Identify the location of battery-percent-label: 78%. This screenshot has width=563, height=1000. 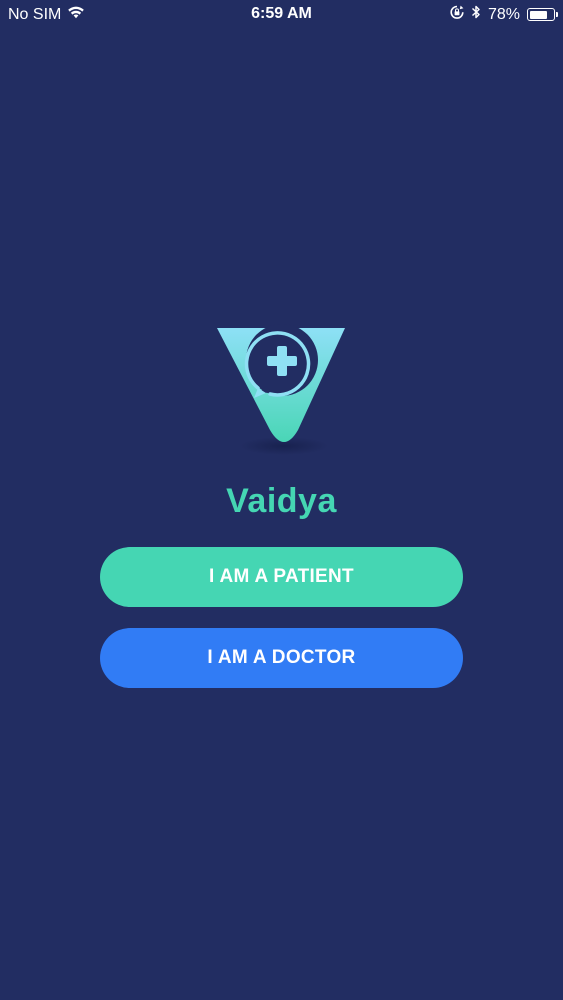
(503, 14).